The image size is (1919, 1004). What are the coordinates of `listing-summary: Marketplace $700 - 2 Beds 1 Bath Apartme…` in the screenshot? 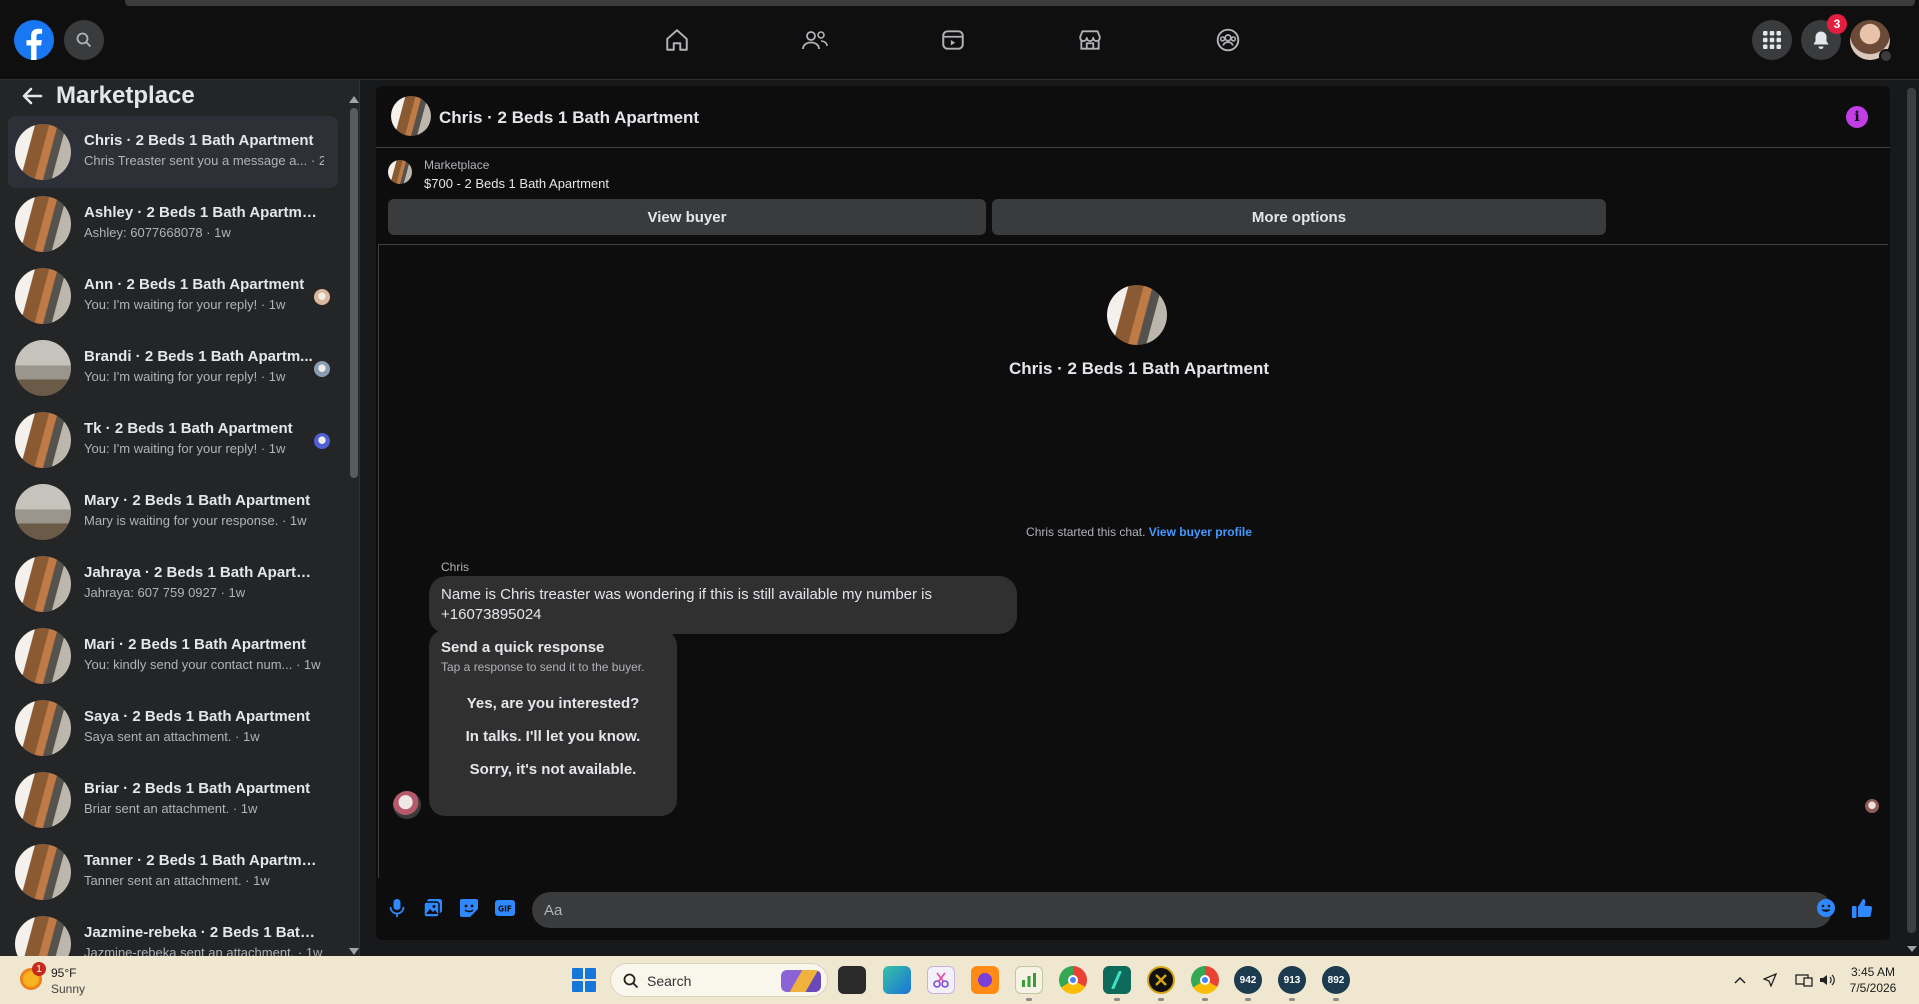 It's located at (738, 174).